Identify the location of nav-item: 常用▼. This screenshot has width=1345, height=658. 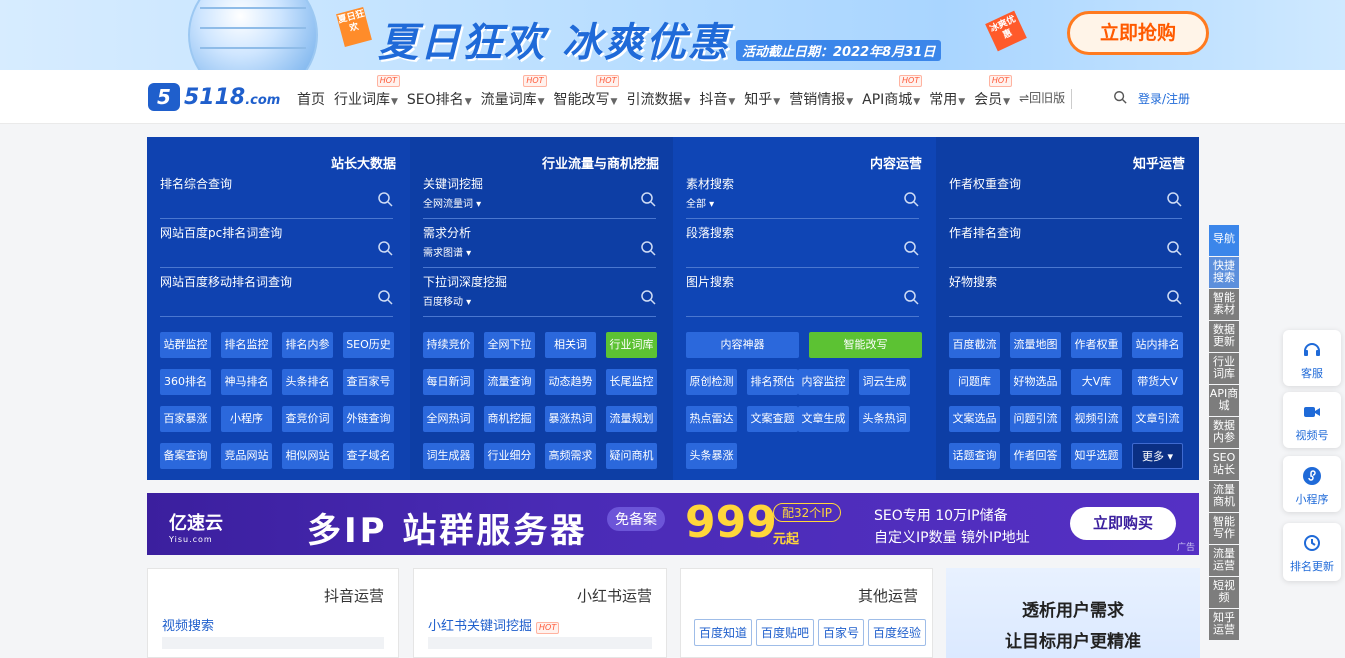
(947, 99).